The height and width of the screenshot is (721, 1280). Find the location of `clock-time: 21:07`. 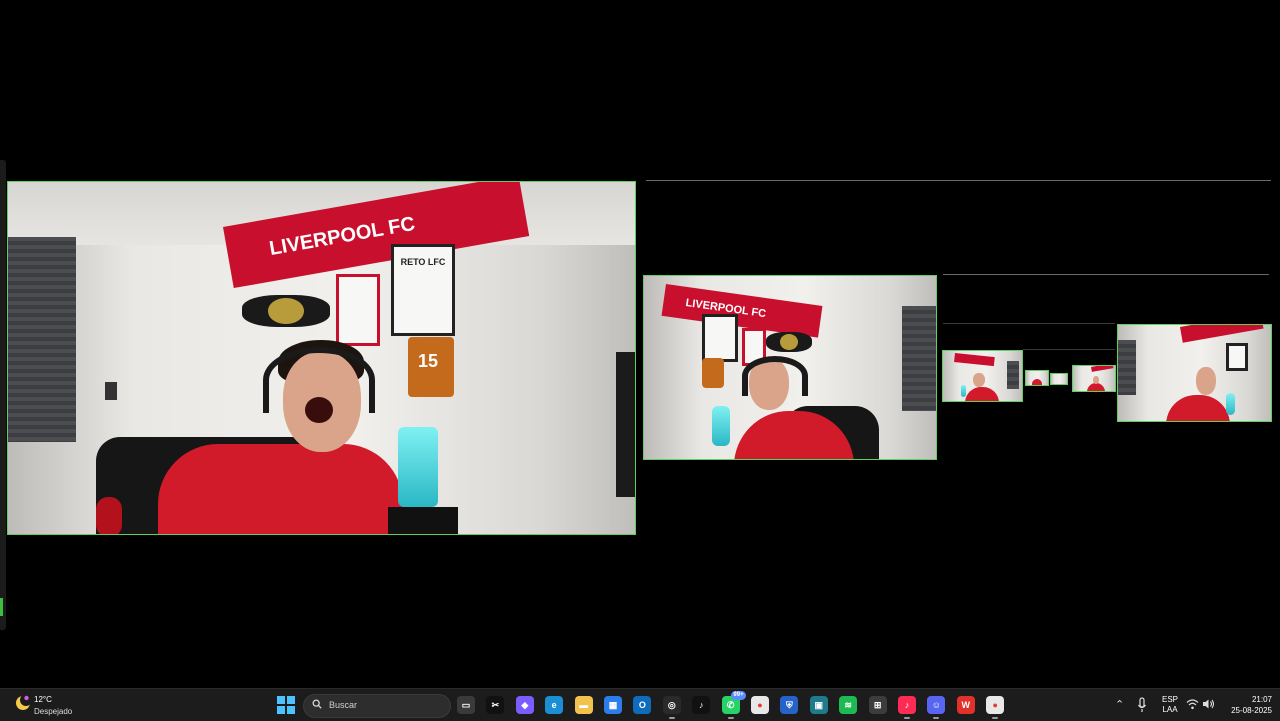

clock-time: 21:07 is located at coordinates (1261, 699).